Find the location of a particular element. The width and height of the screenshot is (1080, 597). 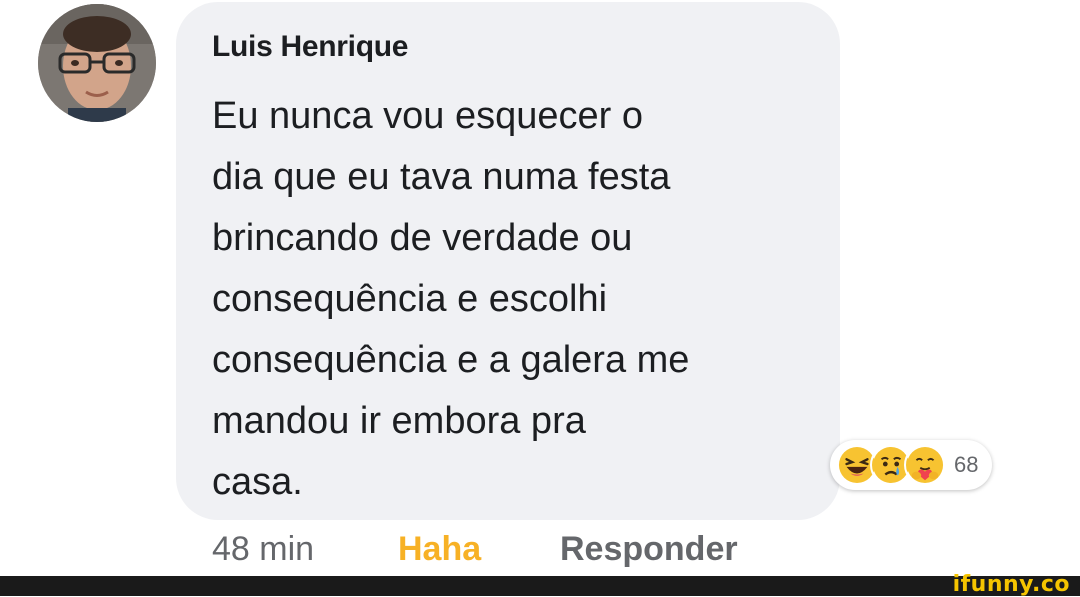

reactions-summary: 68 is located at coordinates (911, 465).